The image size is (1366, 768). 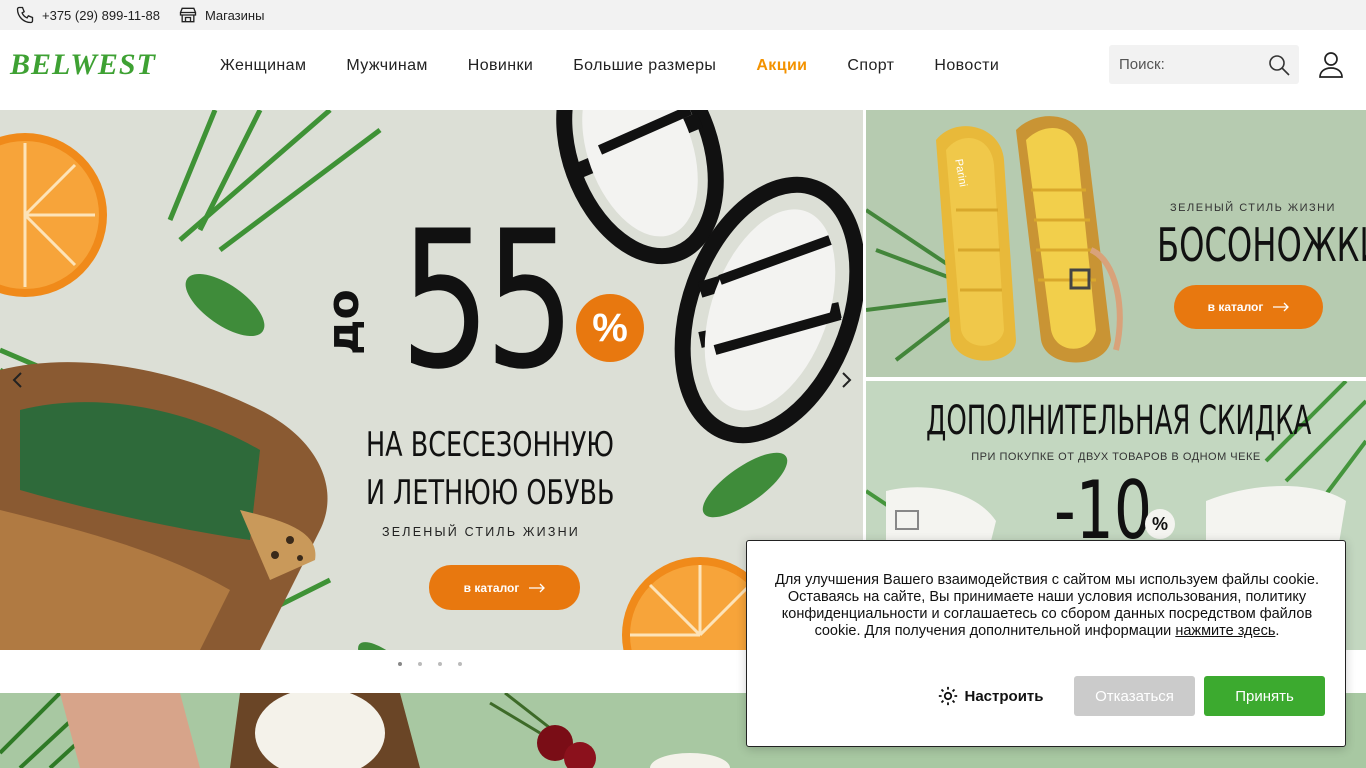 I want to click on cookie-period: ., so click(x=1277, y=631).